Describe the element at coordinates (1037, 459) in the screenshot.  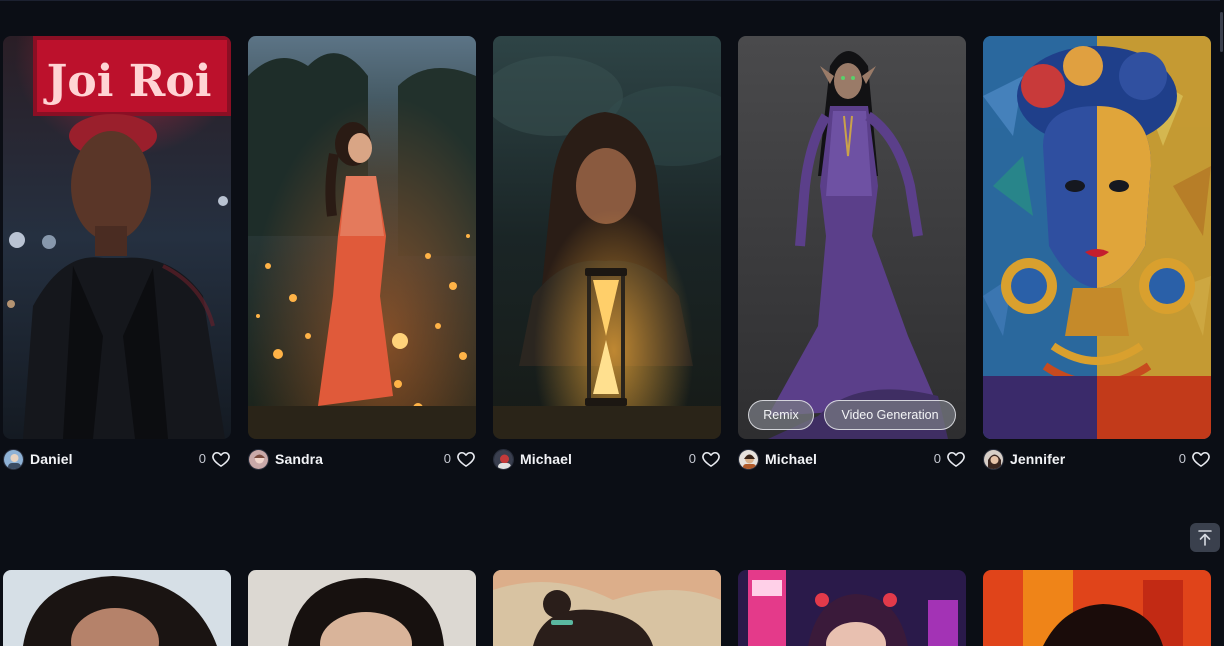
I see `author-name: Jennifer` at that location.